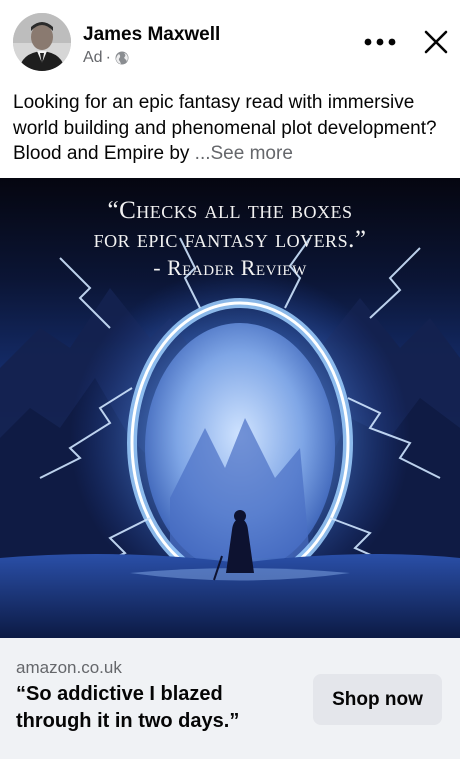  Describe the element at coordinates (230, 267) in the screenshot. I see `quote-source: - Reader Review` at that location.